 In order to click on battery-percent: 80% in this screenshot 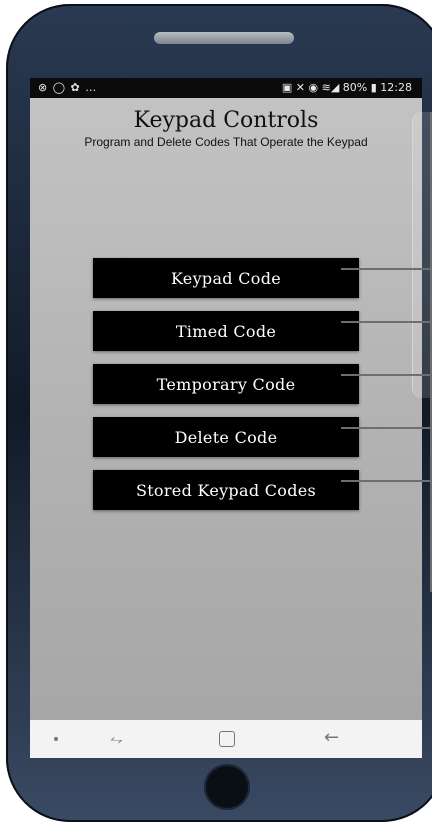, I will do `click(355, 87)`.